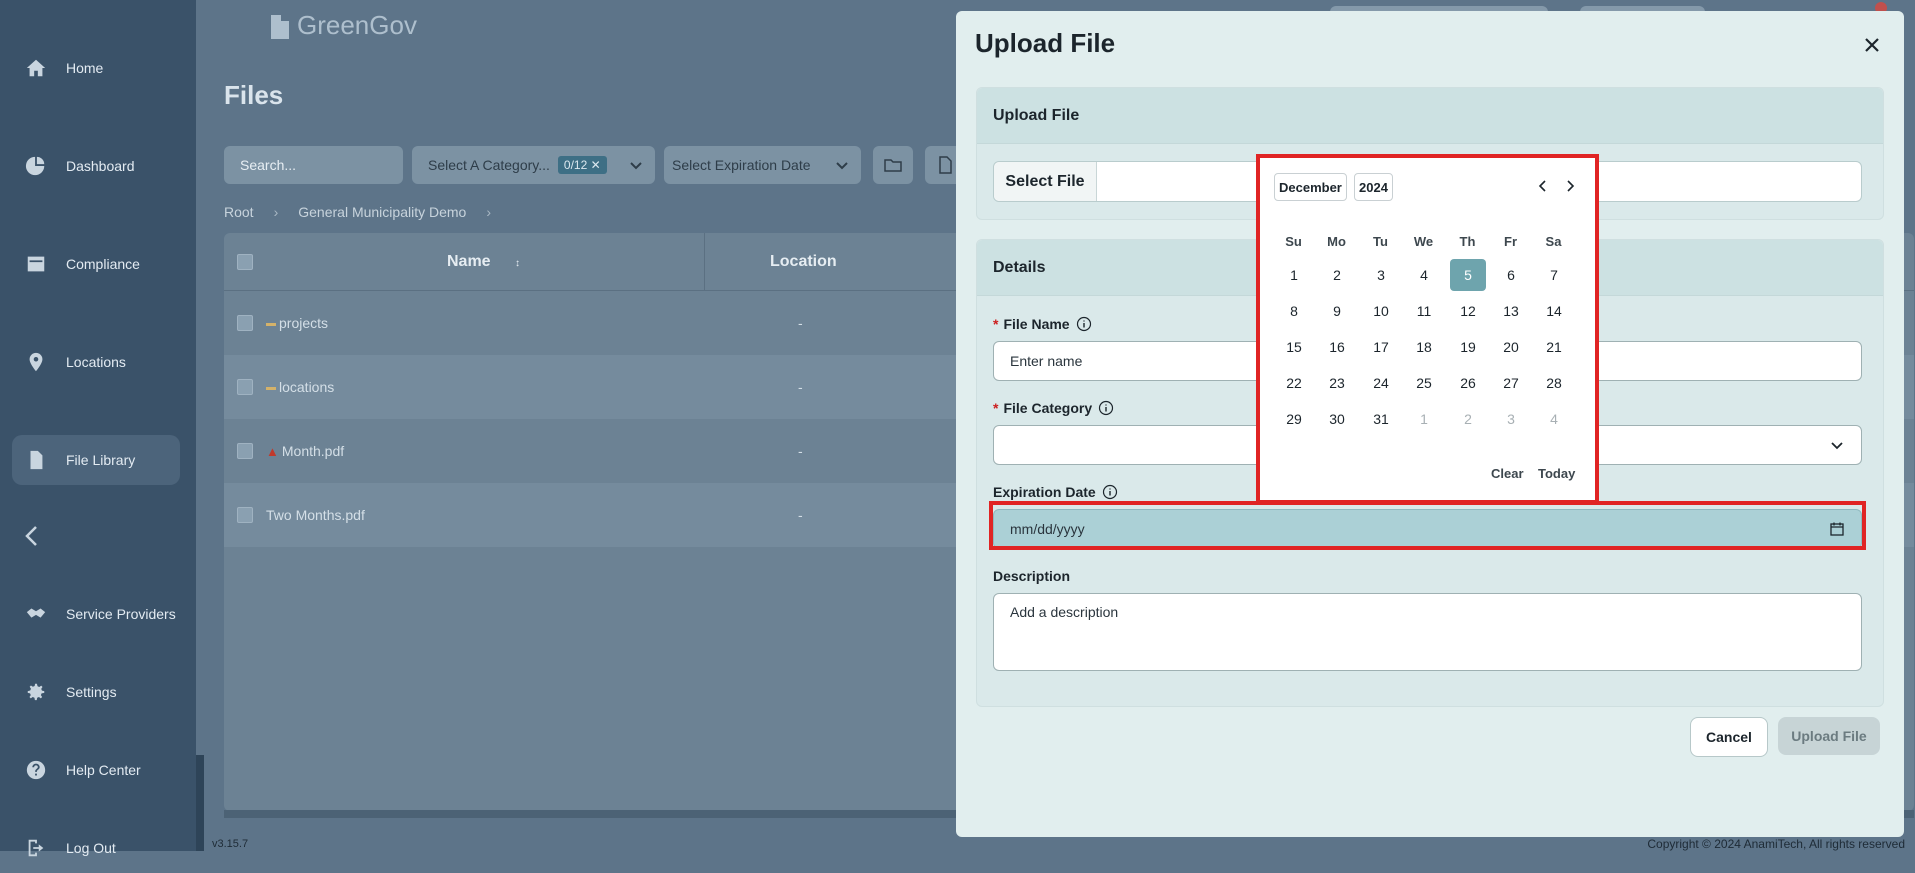  What do you see at coordinates (1036, 324) in the screenshot?
I see `file-name-label-text: File Name` at bounding box center [1036, 324].